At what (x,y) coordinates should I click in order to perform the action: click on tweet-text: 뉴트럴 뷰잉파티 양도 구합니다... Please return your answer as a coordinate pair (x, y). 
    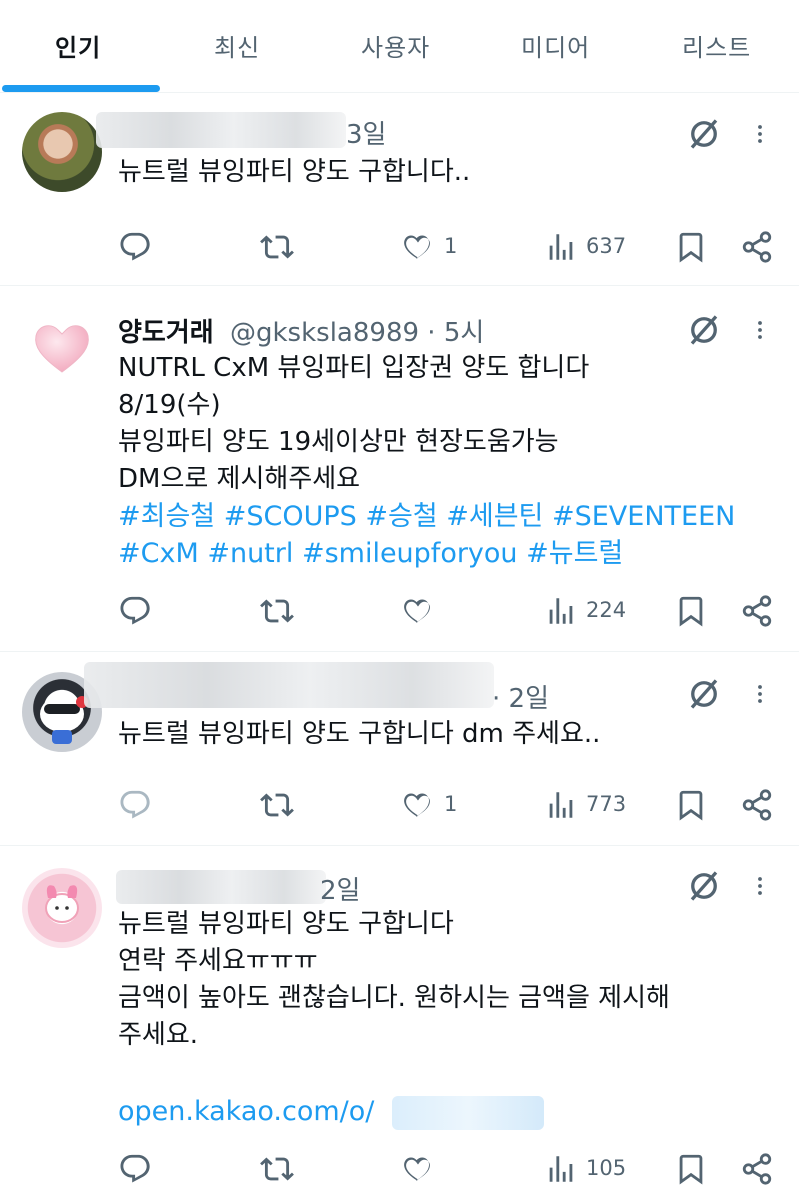
    Looking at the image, I should click on (294, 172).